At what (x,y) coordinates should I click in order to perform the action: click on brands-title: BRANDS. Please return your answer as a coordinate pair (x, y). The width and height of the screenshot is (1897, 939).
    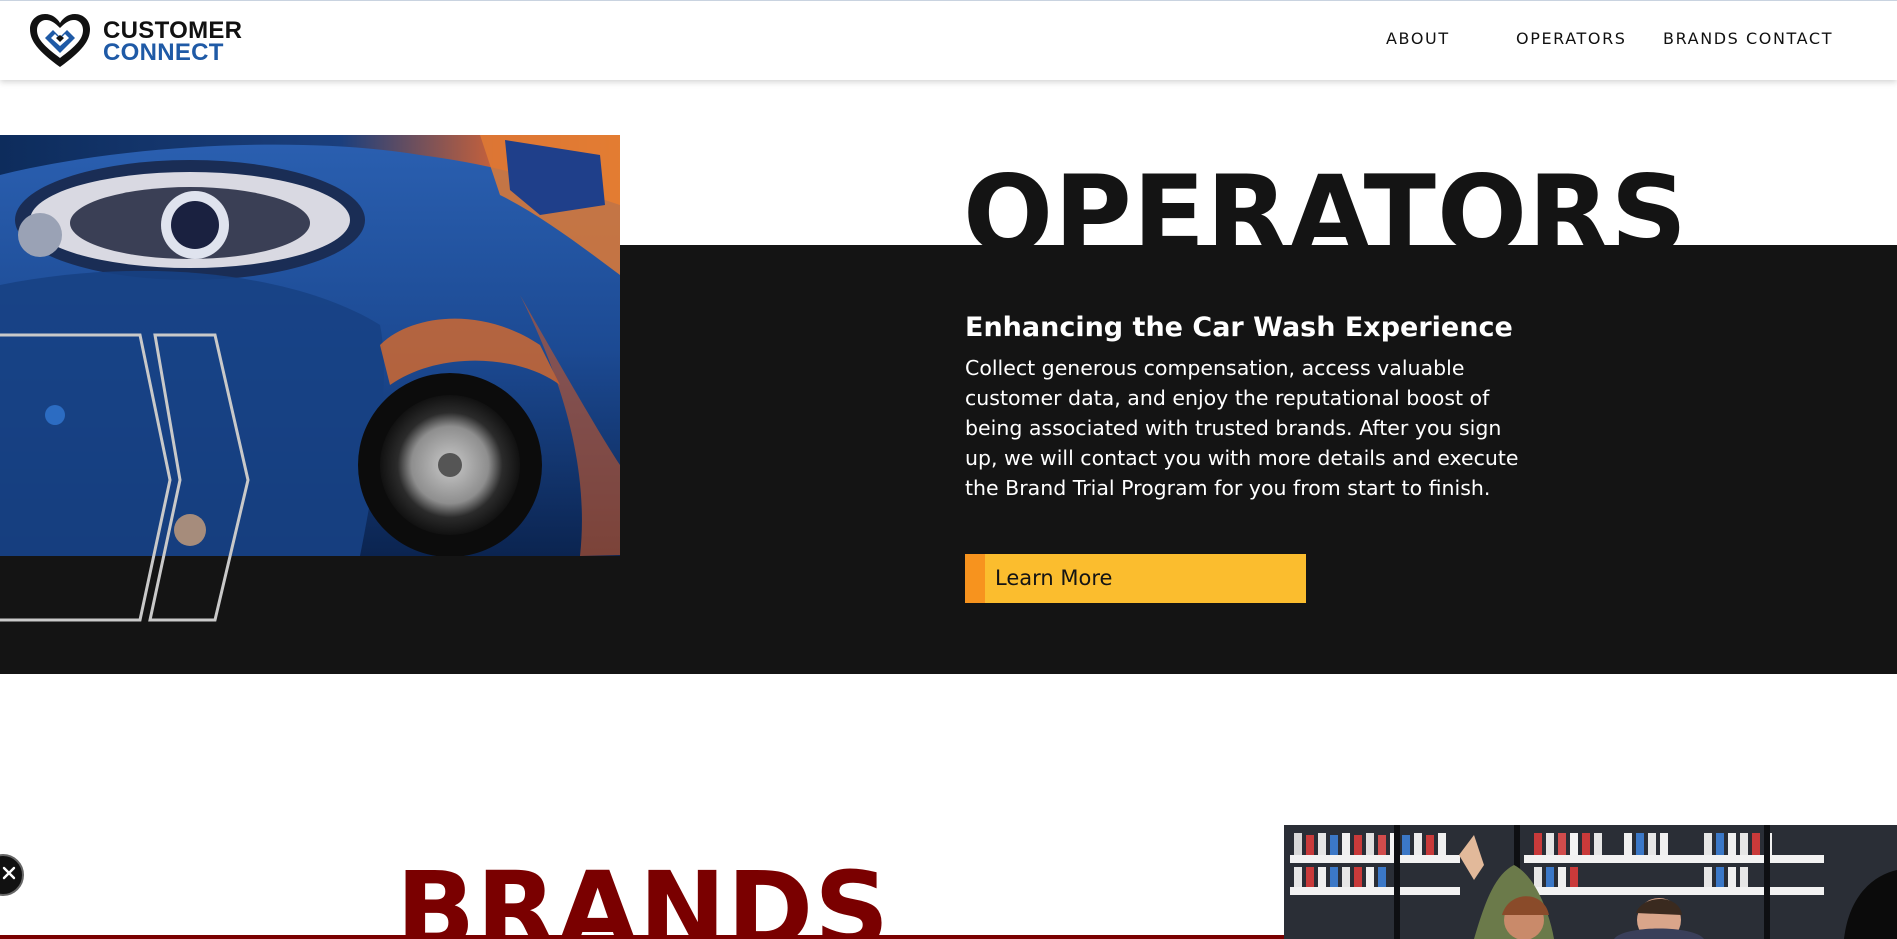
    Looking at the image, I should click on (643, 897).